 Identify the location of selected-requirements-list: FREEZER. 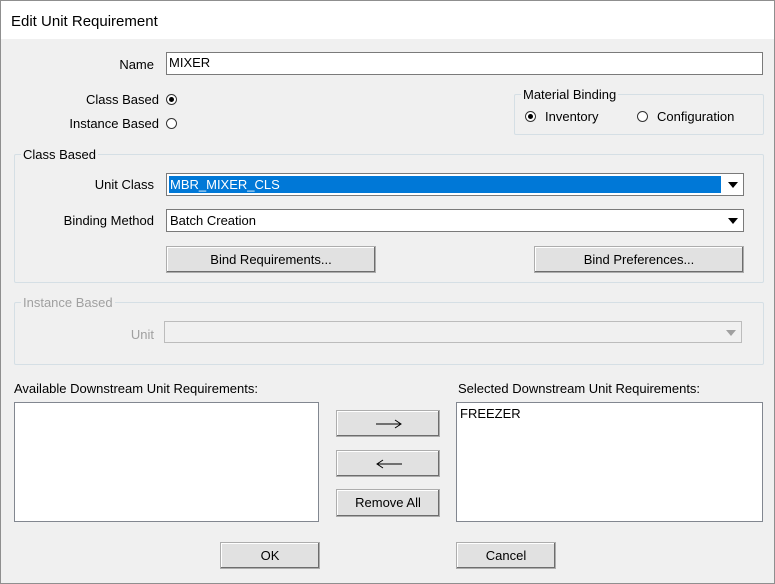
(609, 462).